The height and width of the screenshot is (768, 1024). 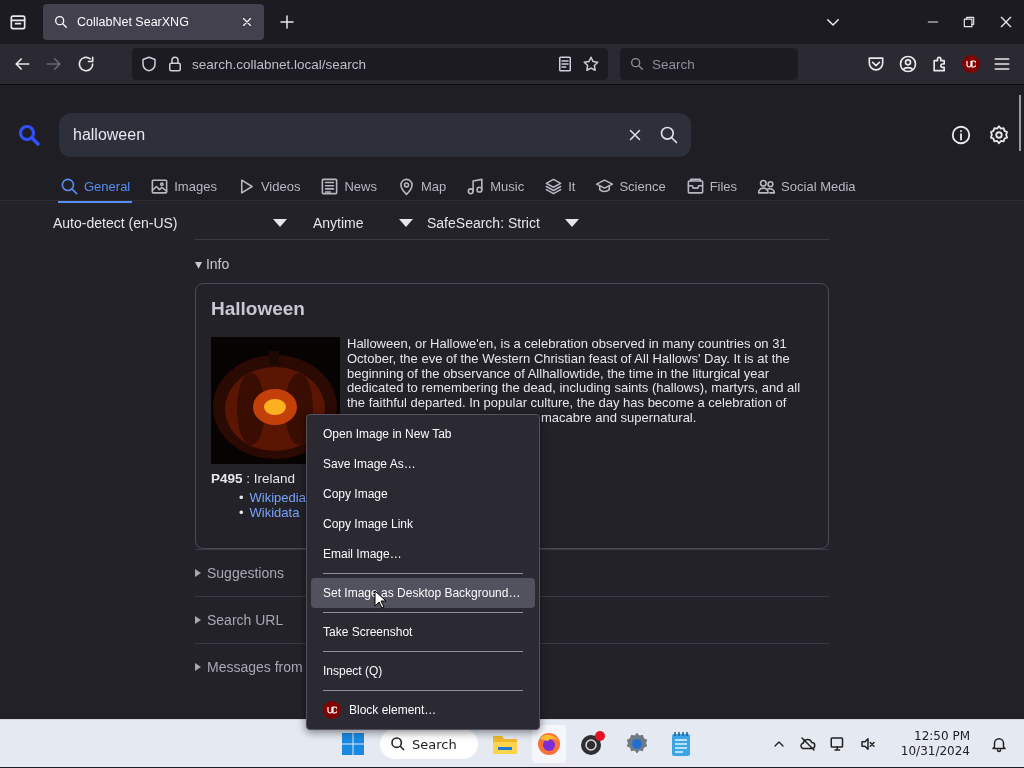 What do you see at coordinates (86, 64) in the screenshot?
I see `reload-icon` at bounding box center [86, 64].